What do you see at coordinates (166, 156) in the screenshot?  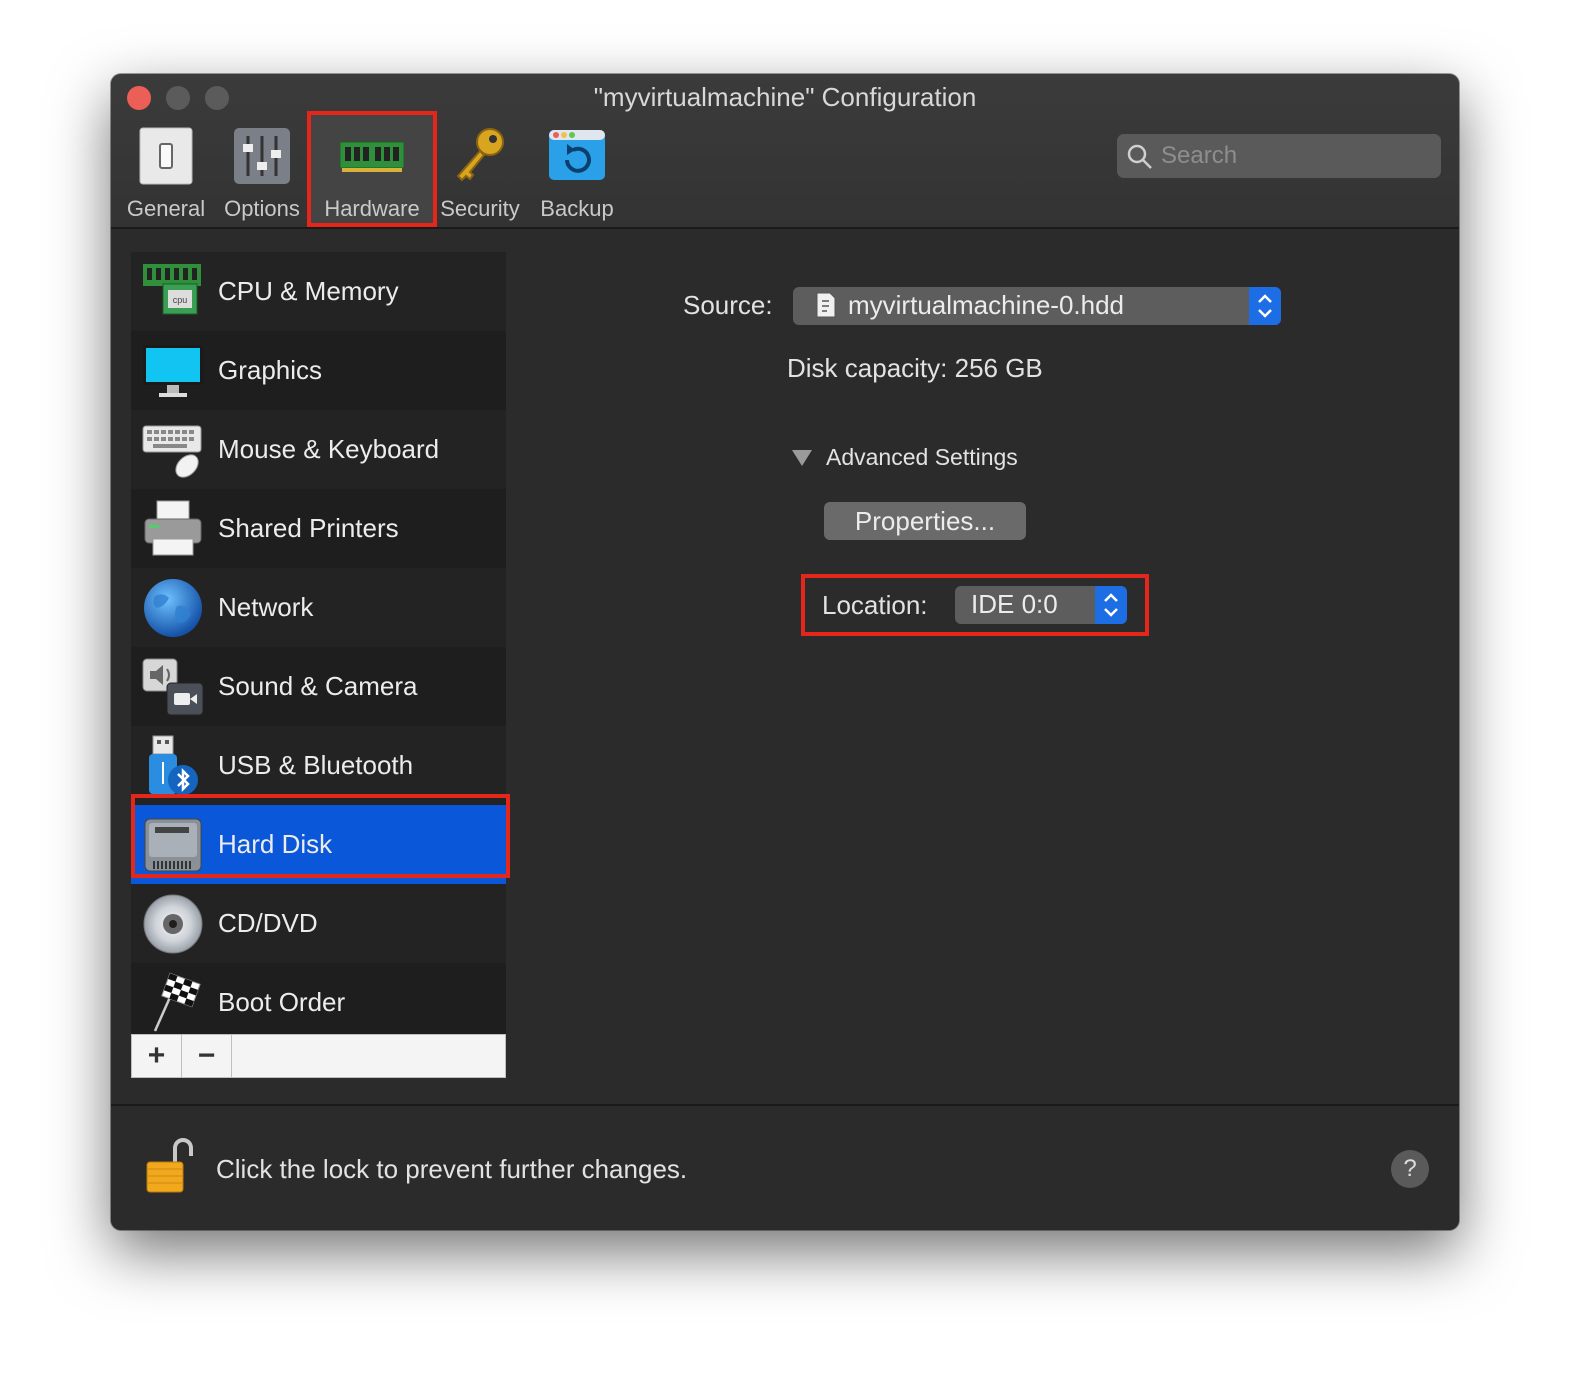 I see `switch-icon` at bounding box center [166, 156].